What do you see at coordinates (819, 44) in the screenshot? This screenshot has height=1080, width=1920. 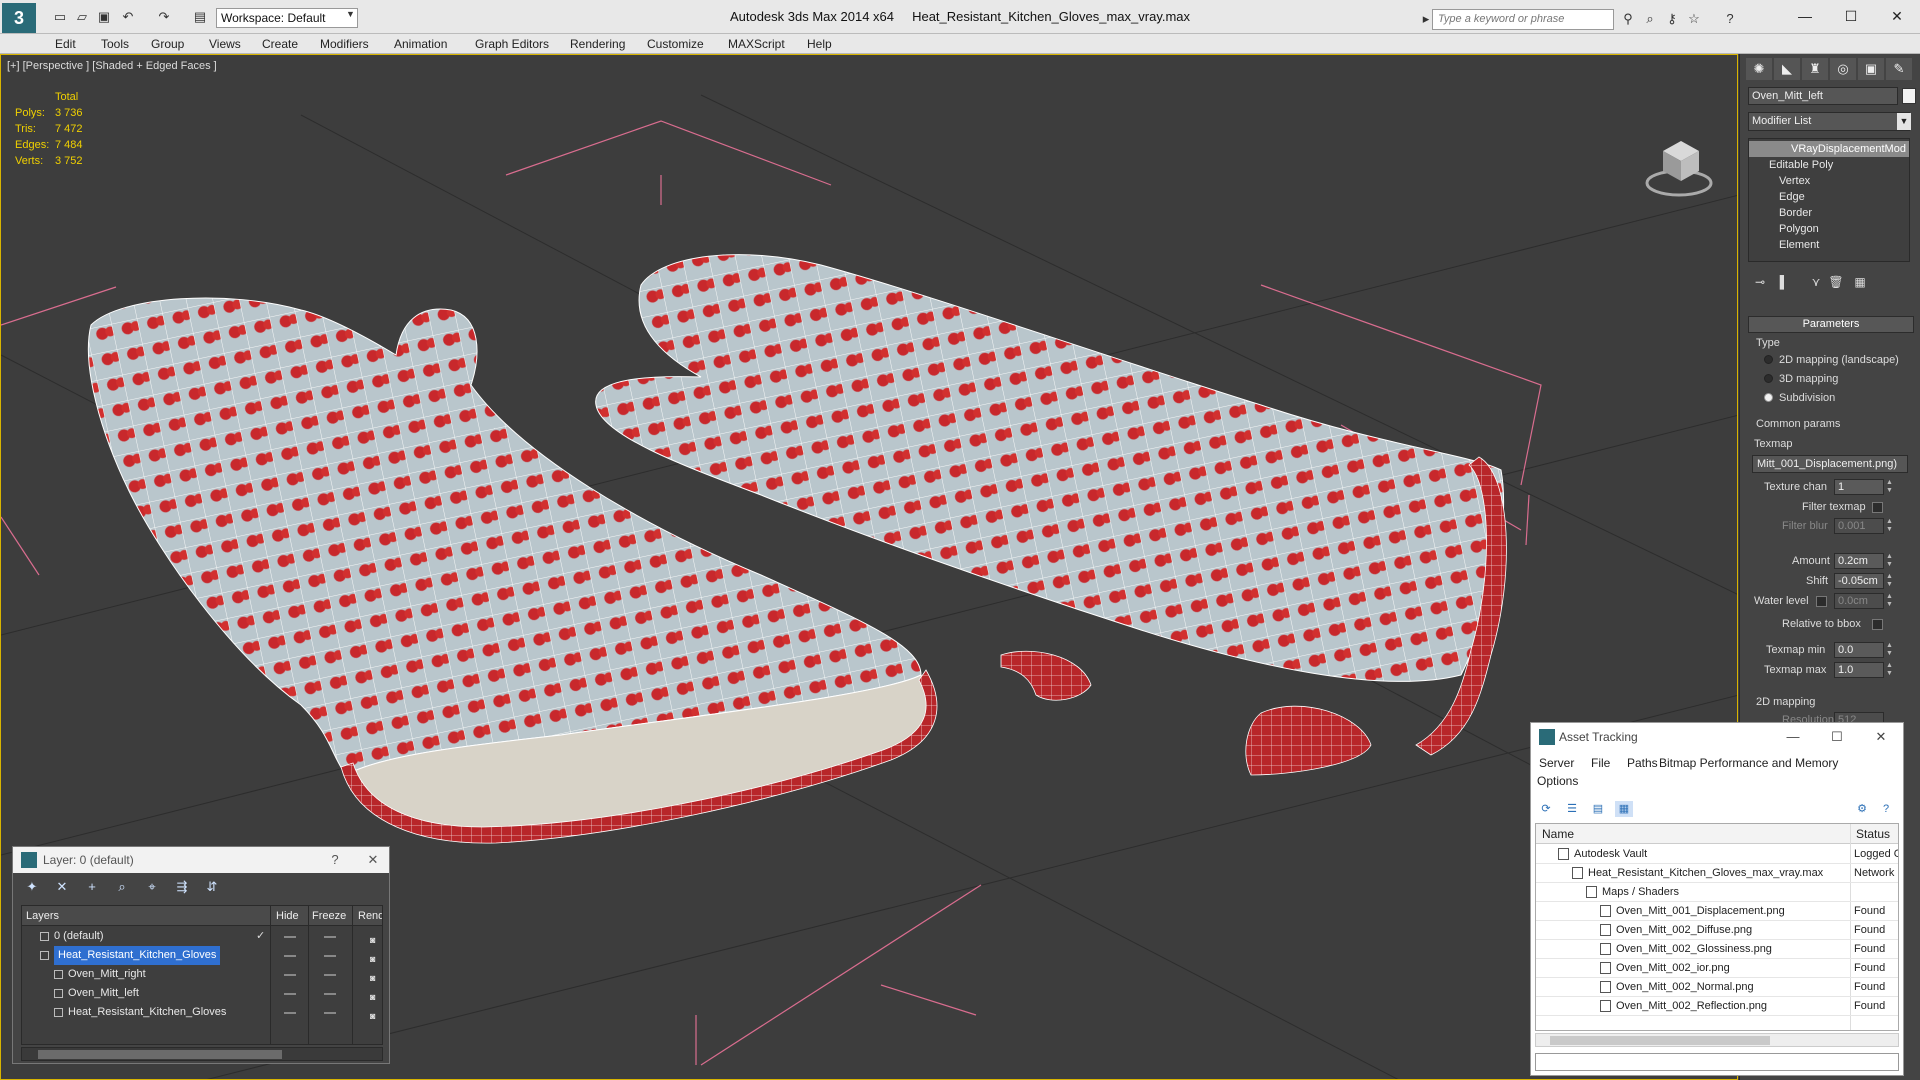 I see `menu-help: Help` at bounding box center [819, 44].